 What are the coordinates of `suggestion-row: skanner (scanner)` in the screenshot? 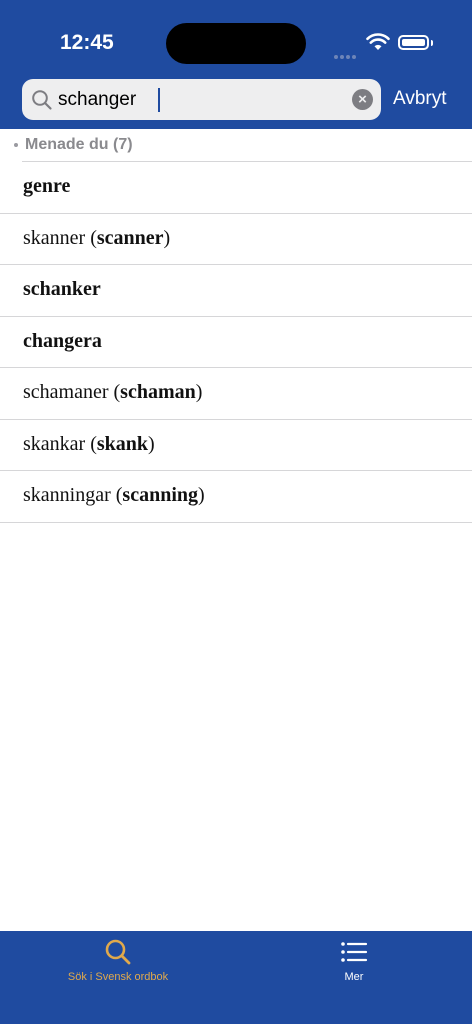 It's located at (236, 239).